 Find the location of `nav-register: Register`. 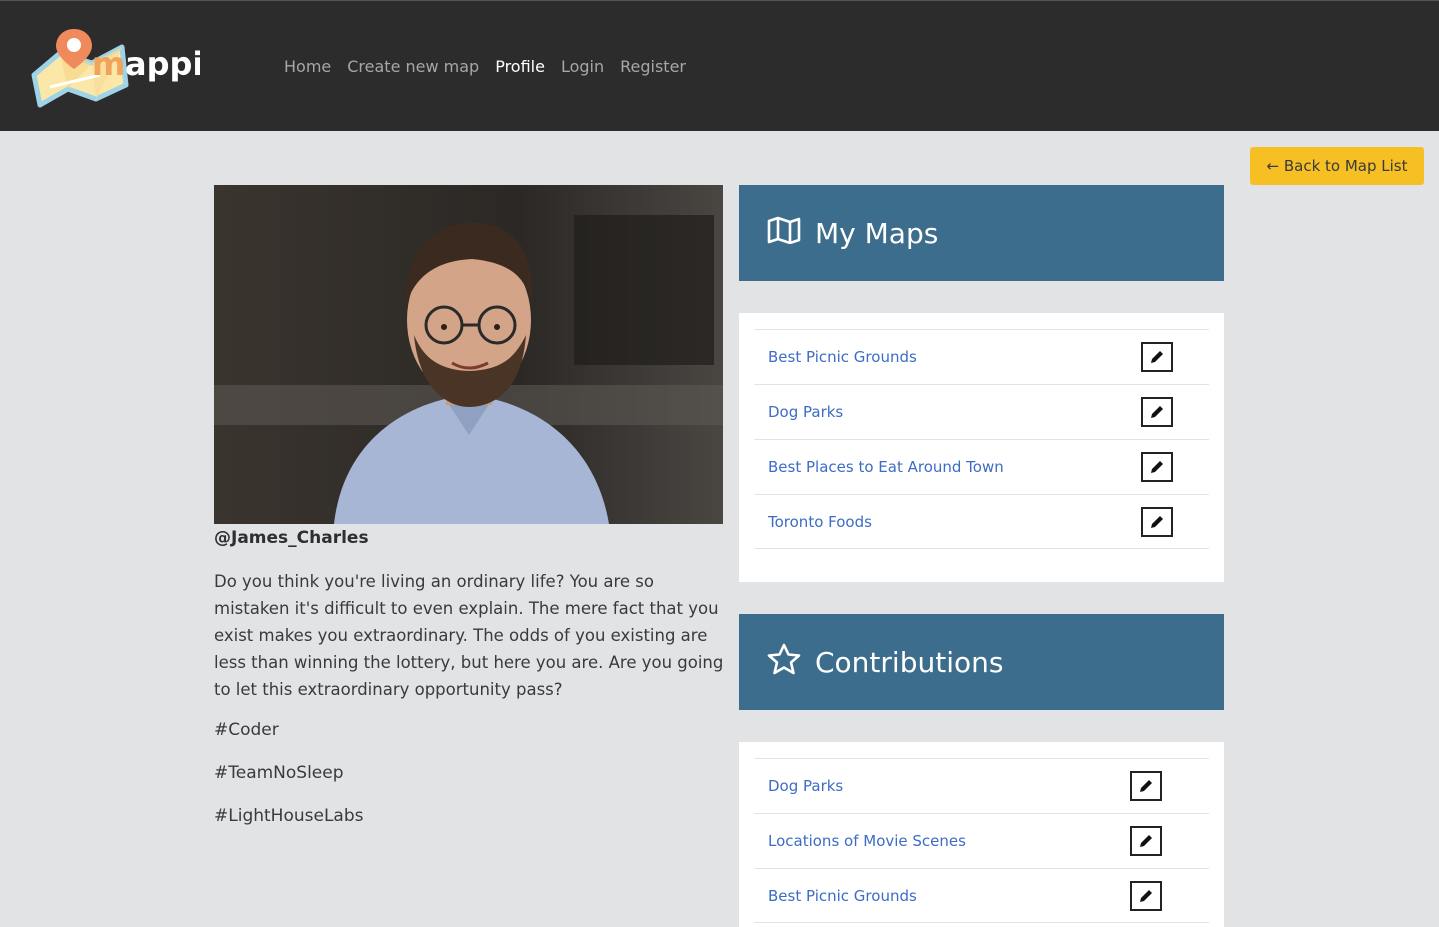

nav-register: Register is located at coordinates (653, 66).